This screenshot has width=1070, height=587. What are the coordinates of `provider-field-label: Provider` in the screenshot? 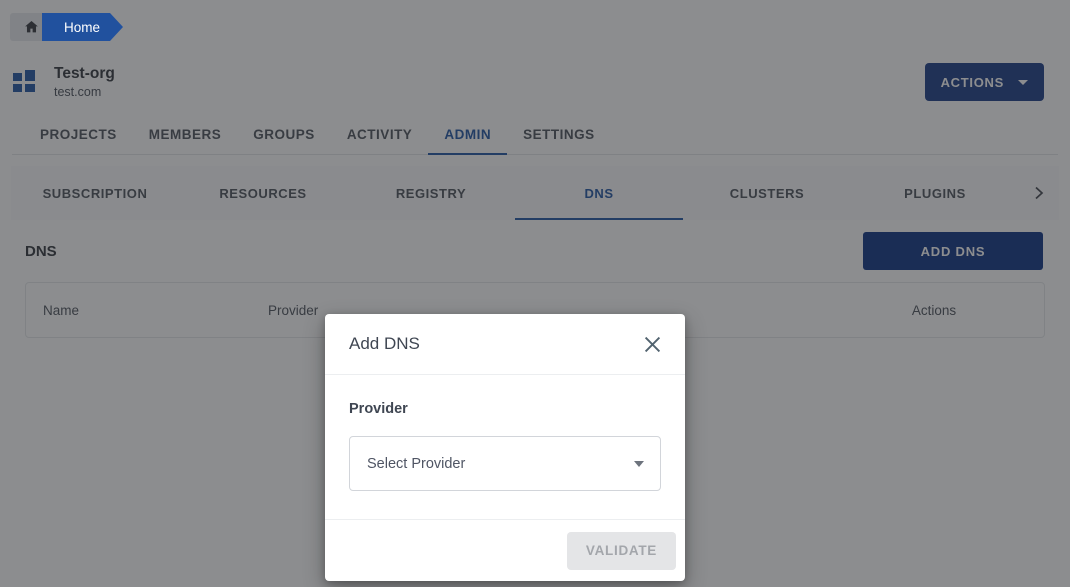 It's located at (378, 409).